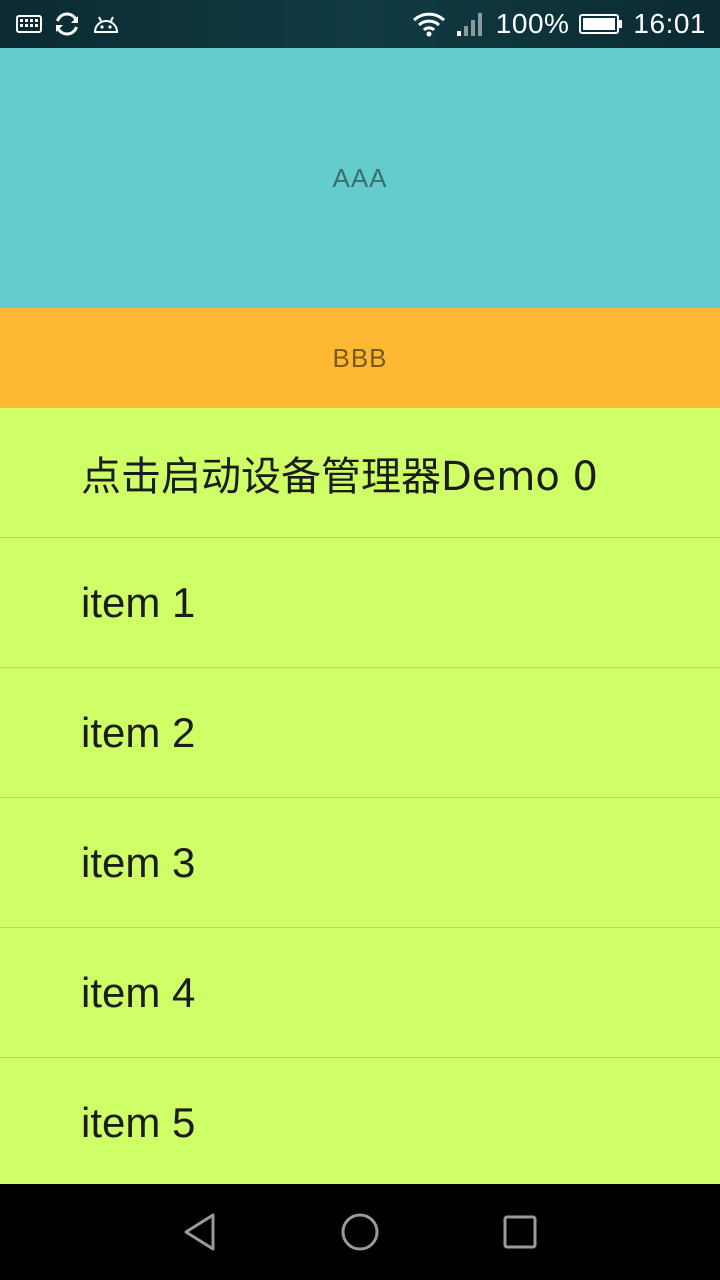 The height and width of the screenshot is (1280, 720). I want to click on battery-icon, so click(601, 24).